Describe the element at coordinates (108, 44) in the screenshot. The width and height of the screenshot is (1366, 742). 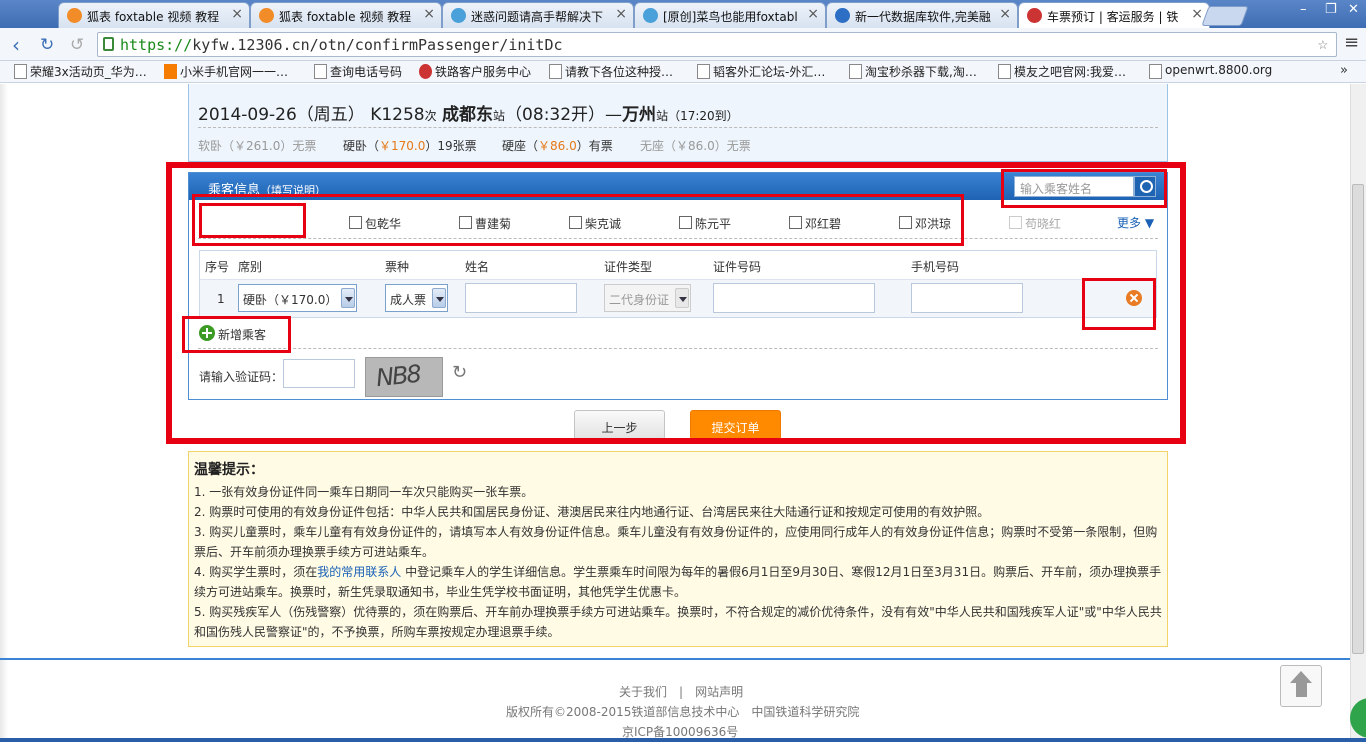
I see `lock-icon` at that location.